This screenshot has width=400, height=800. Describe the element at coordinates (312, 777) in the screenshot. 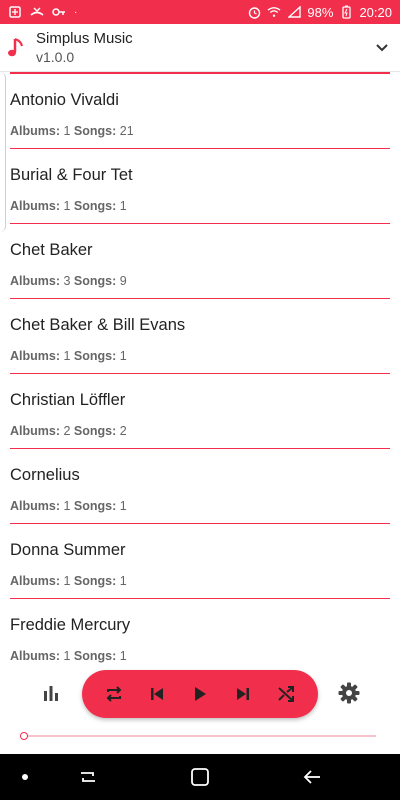

I see `nav-back-icon` at that location.